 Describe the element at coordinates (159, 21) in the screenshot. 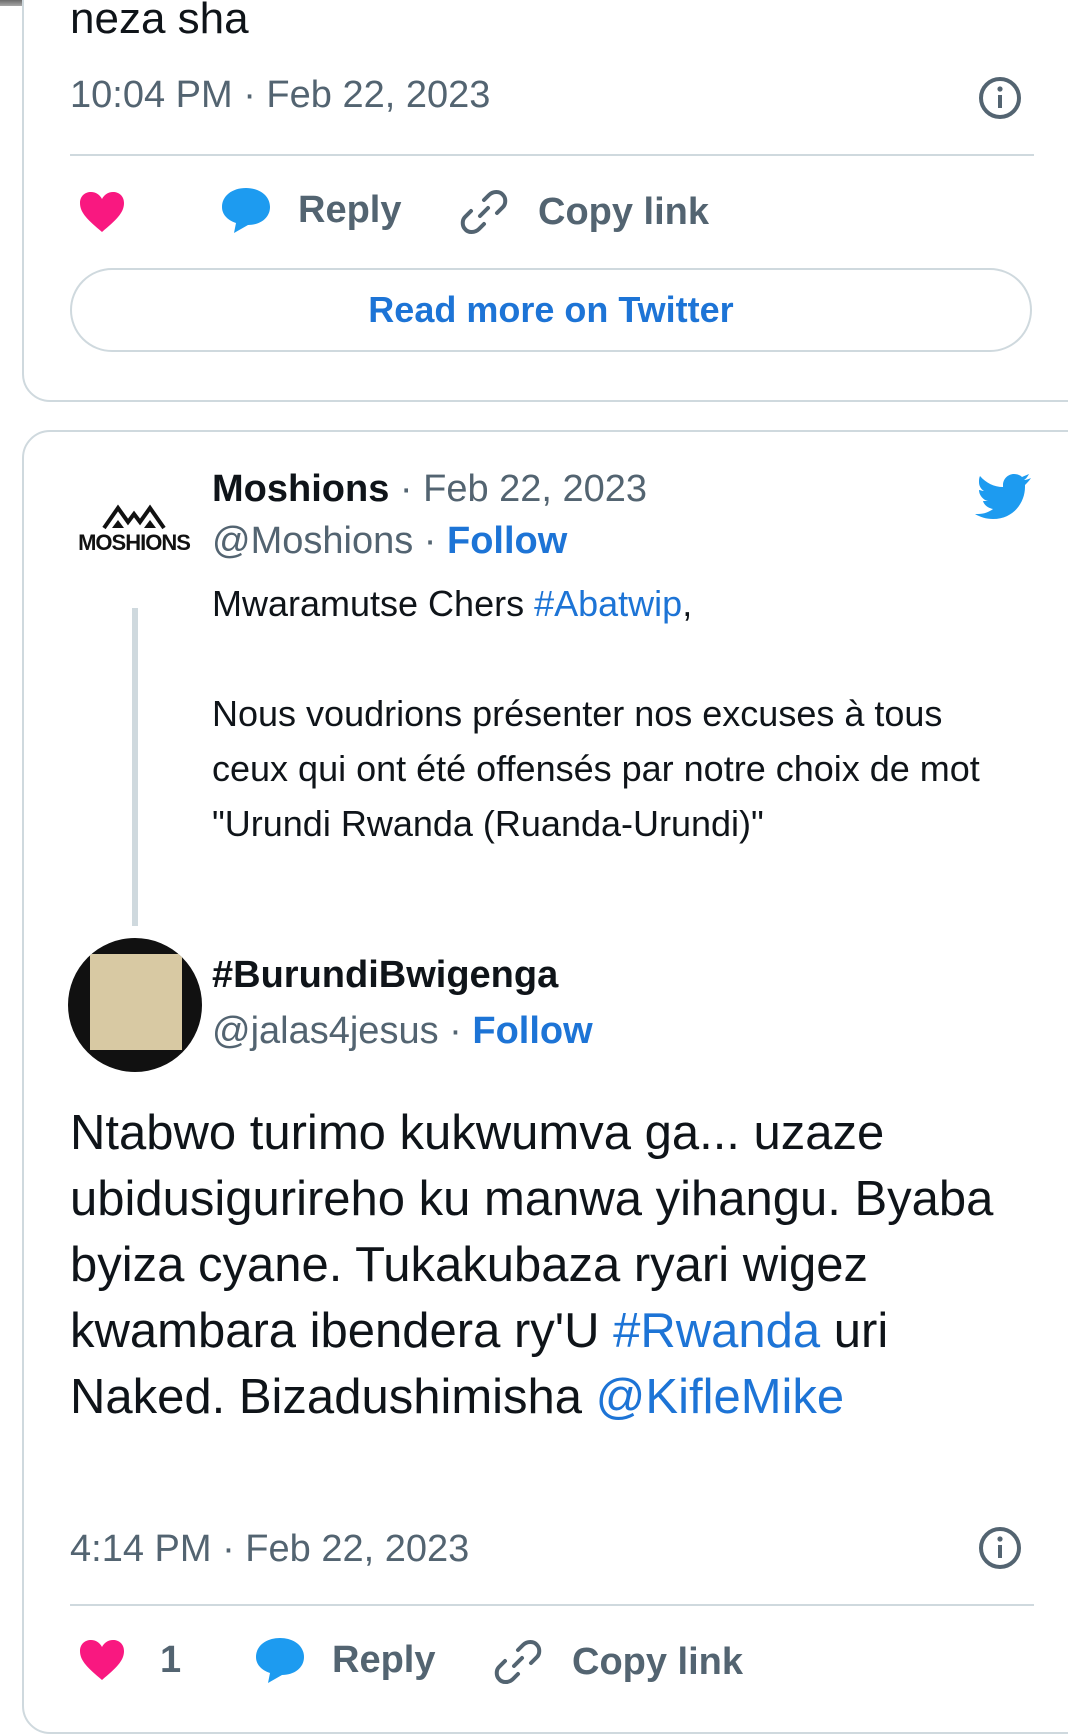

I see `previous-tweet-text: neza sha` at that location.